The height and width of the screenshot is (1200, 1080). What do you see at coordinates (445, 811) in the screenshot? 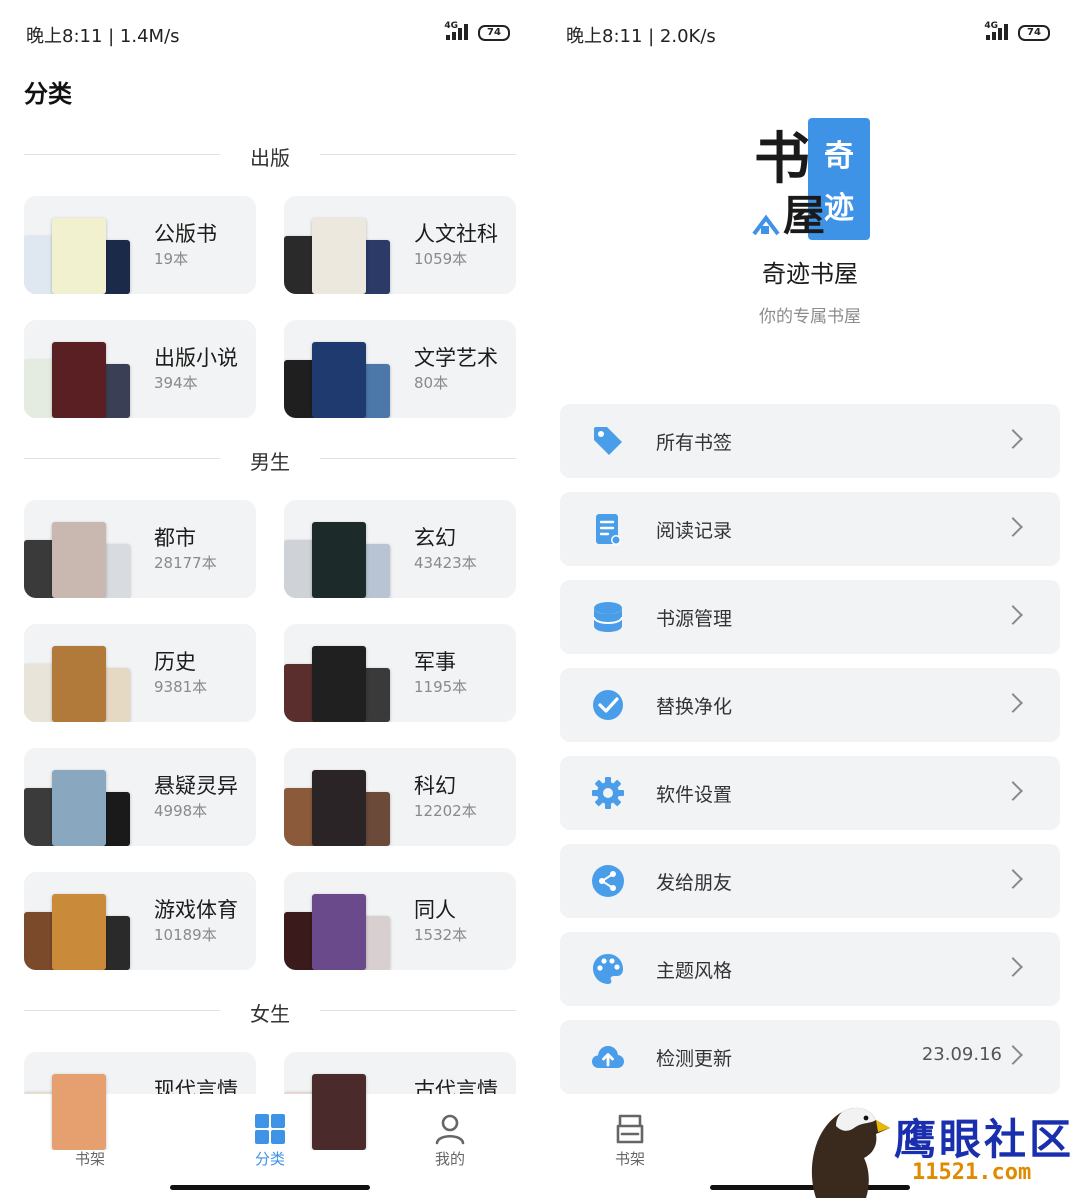
I see `category-count: 12202本` at bounding box center [445, 811].